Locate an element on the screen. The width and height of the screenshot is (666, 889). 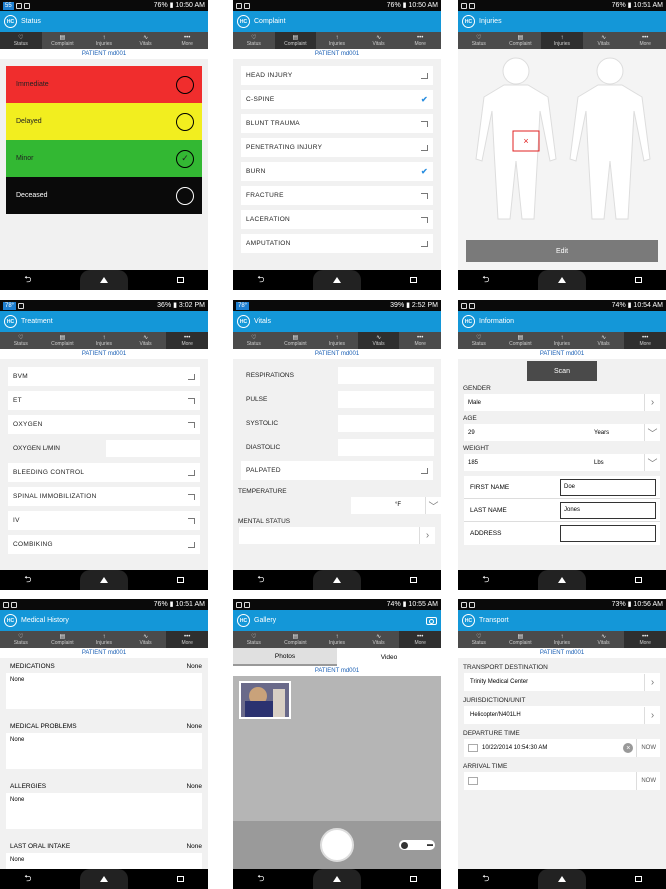
radio-checked-icon: ✓ is located at coordinates (185, 158).